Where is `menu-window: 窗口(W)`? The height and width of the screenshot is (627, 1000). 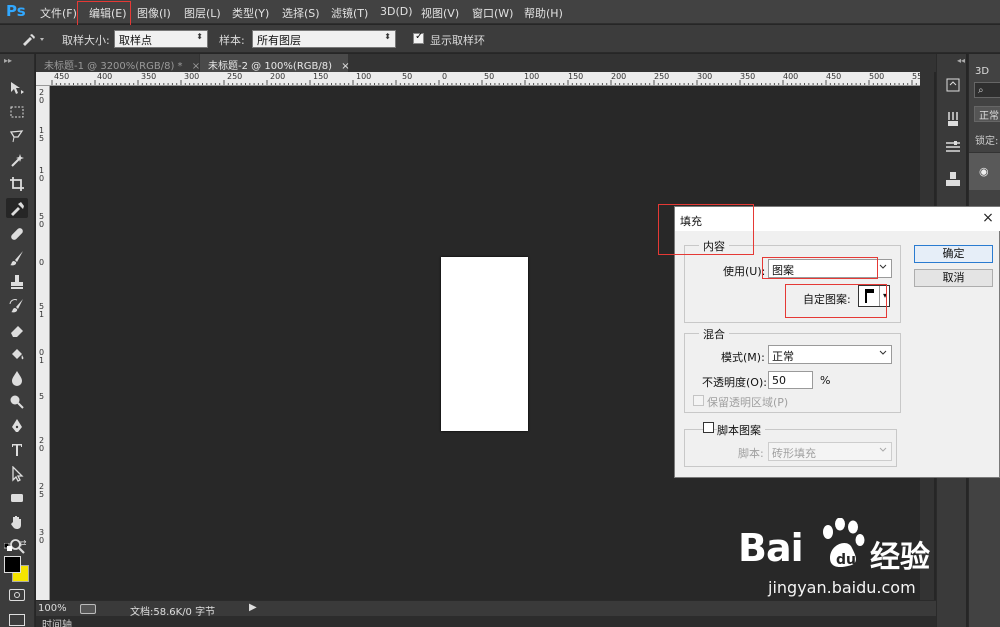
menu-window: 窗口(W) is located at coordinates (492, 13).